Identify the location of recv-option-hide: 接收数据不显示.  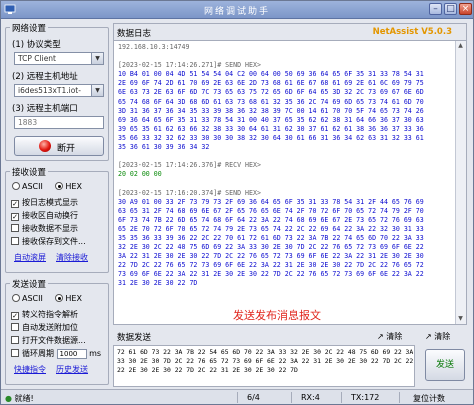
(44, 228).